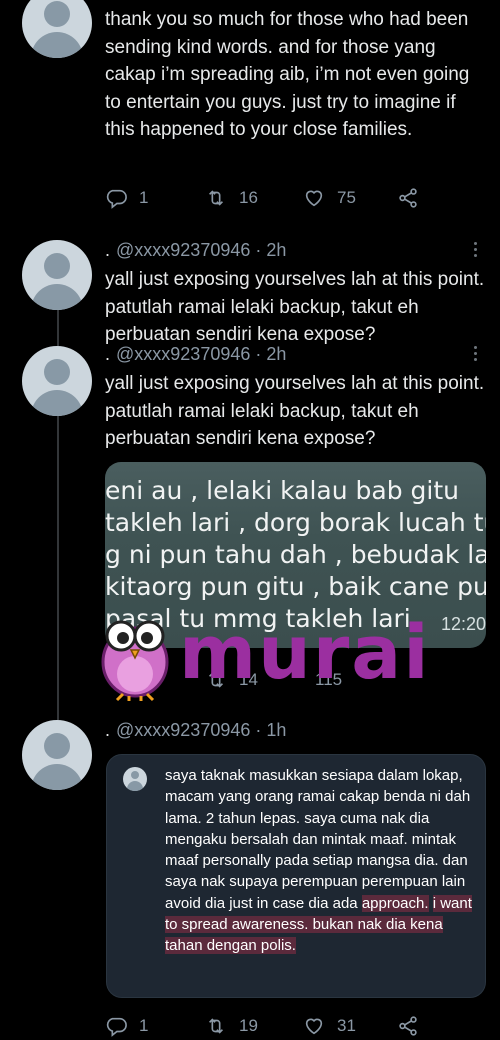 Image resolution: width=500 pixels, height=1040 pixels. I want to click on retweet-count: 16, so click(248, 197).